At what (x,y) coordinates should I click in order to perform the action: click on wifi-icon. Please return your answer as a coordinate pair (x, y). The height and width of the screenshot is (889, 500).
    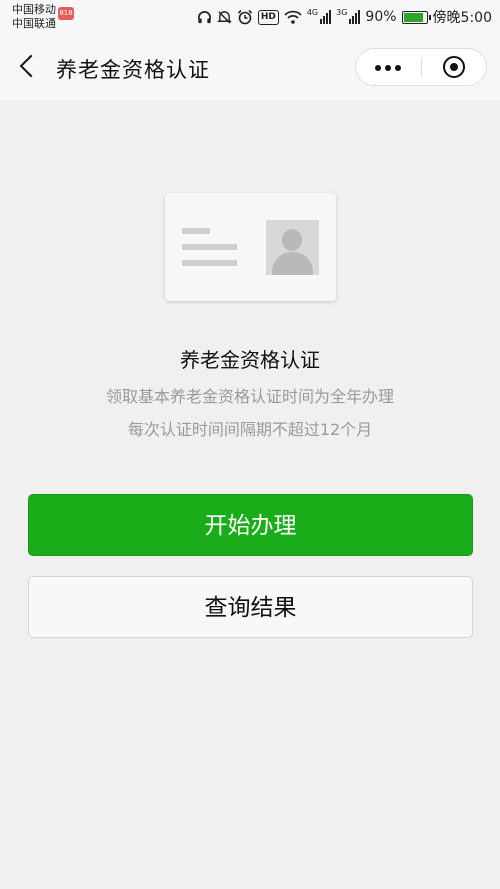
    Looking at the image, I should click on (293, 17).